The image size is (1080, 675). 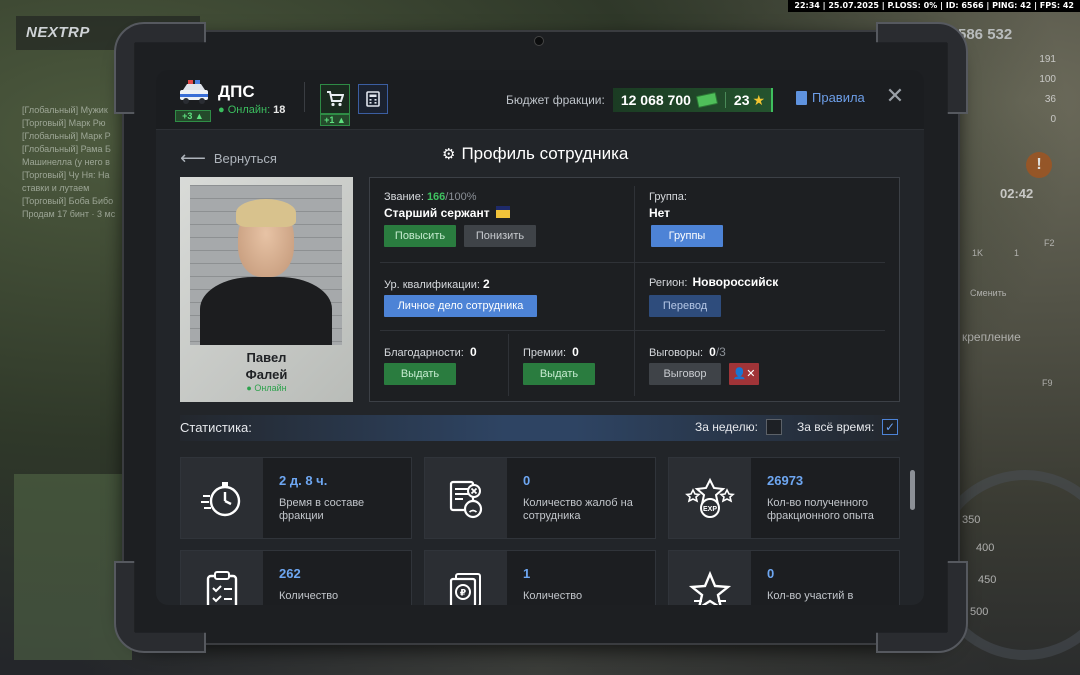 What do you see at coordinates (193, 158) in the screenshot?
I see `arrow-left-icon: ⟵` at bounding box center [193, 158].